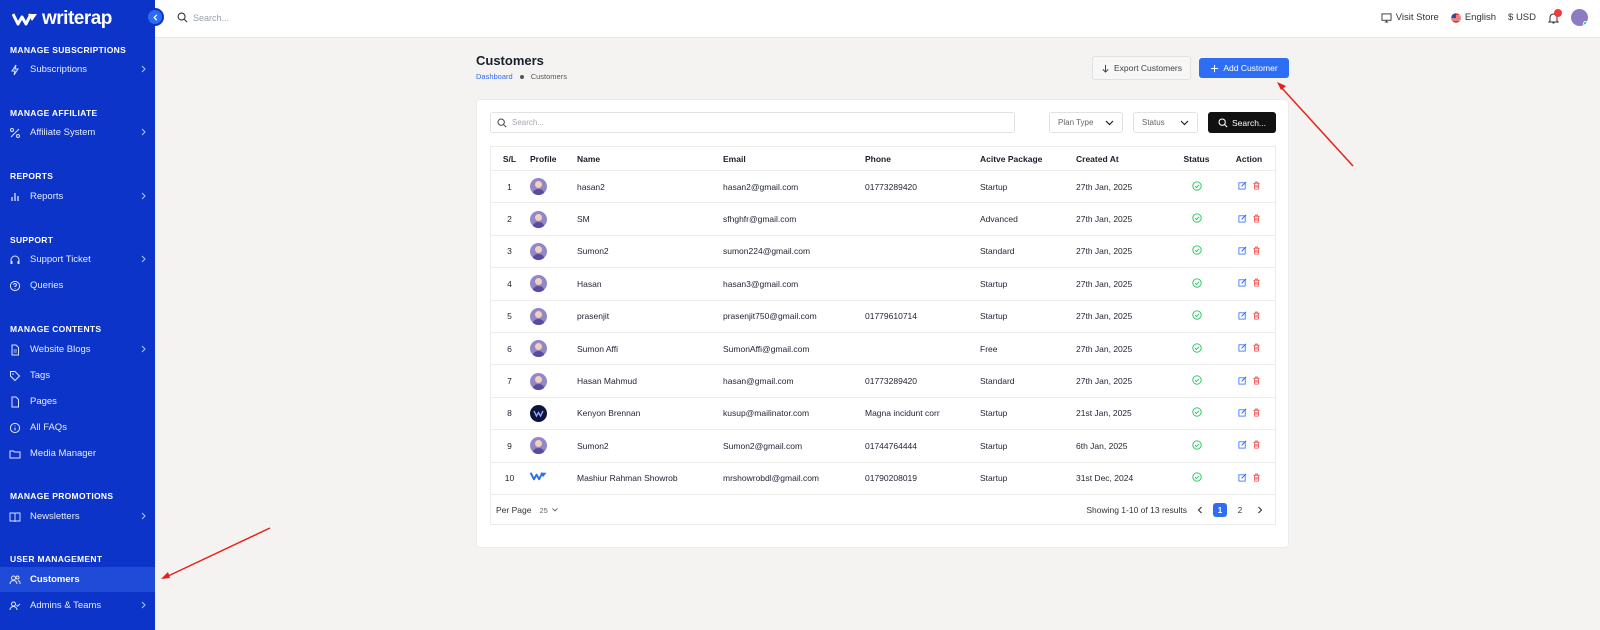  I want to click on customer-package: Advanced, so click(999, 219).